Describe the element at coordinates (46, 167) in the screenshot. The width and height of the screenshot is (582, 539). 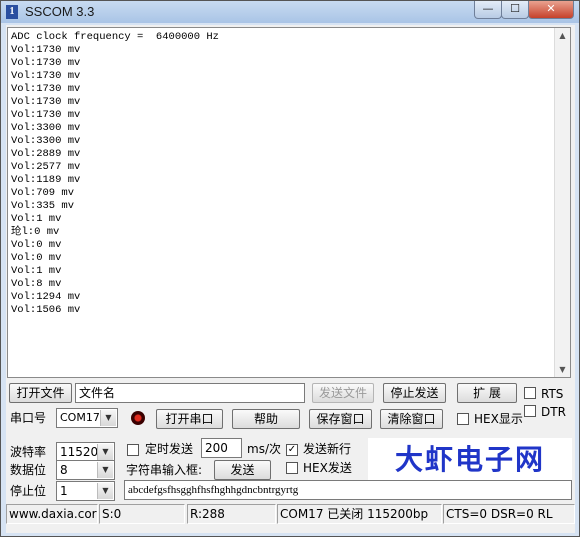
I see `terminal-line: Vol:2577 mv` at that location.